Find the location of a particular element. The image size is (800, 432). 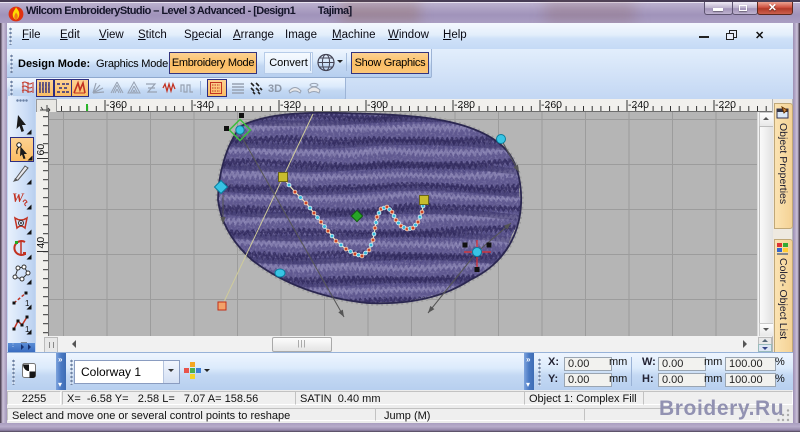

svg-text: -220 is located at coordinates (725, 105).